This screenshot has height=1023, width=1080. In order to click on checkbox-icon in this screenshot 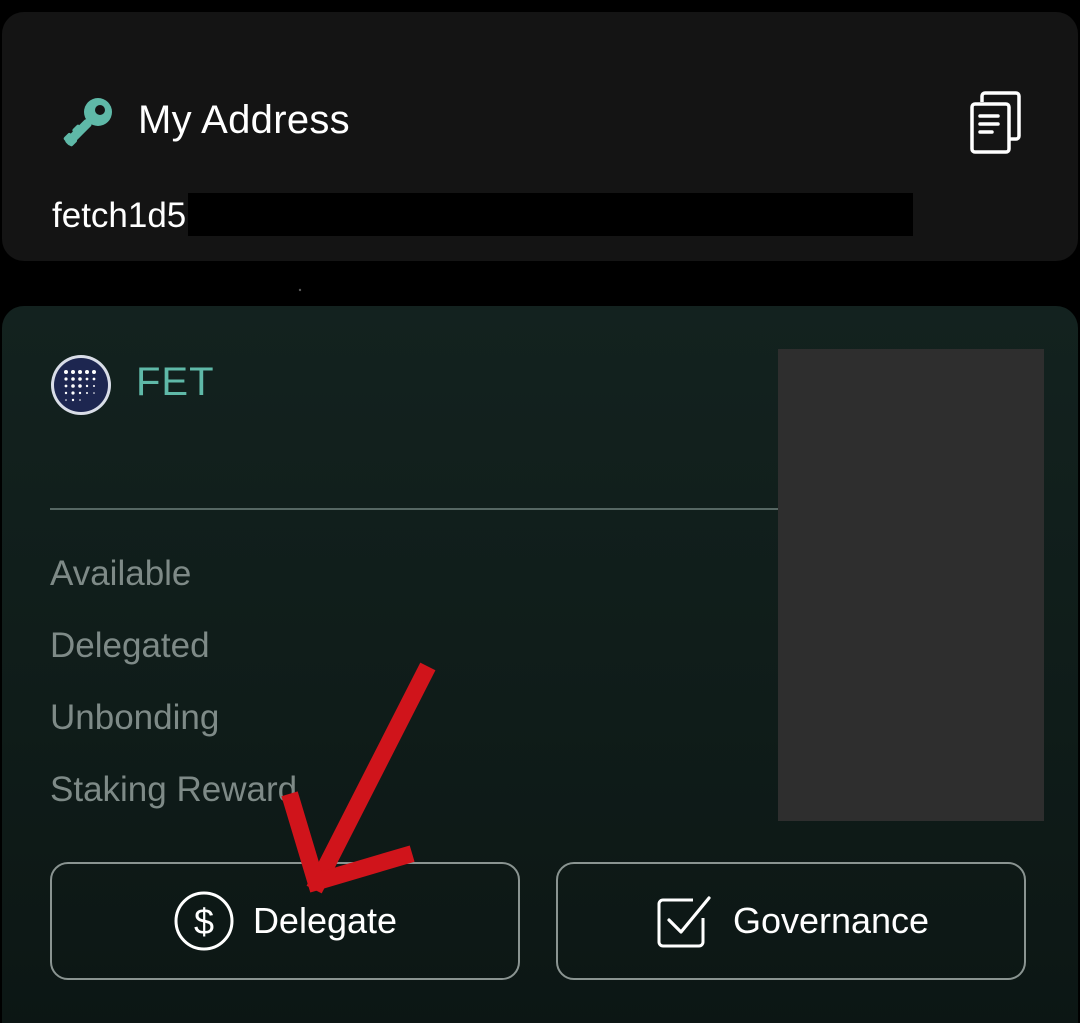, I will do `click(684, 922)`.